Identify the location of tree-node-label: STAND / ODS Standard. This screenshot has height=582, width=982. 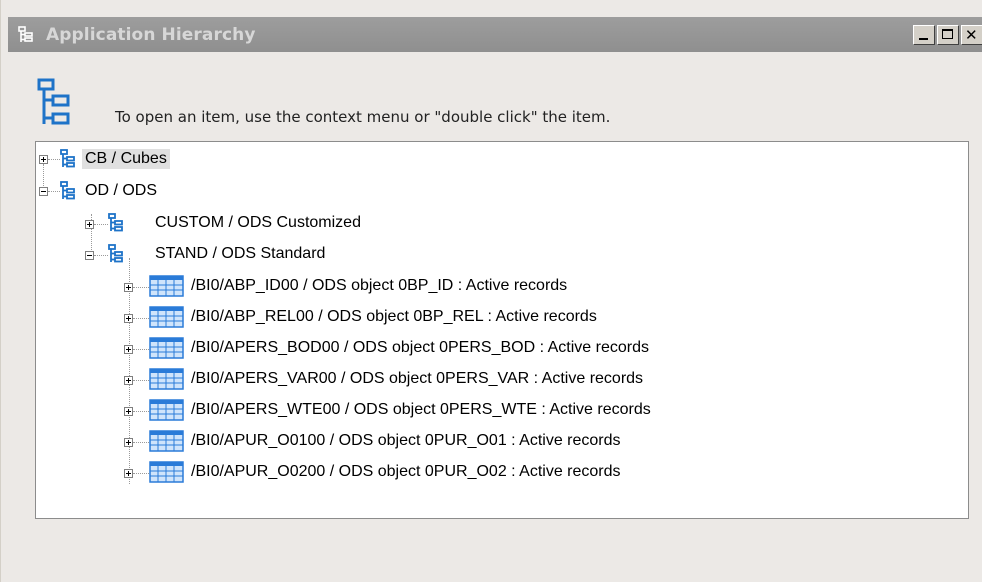
(240, 254).